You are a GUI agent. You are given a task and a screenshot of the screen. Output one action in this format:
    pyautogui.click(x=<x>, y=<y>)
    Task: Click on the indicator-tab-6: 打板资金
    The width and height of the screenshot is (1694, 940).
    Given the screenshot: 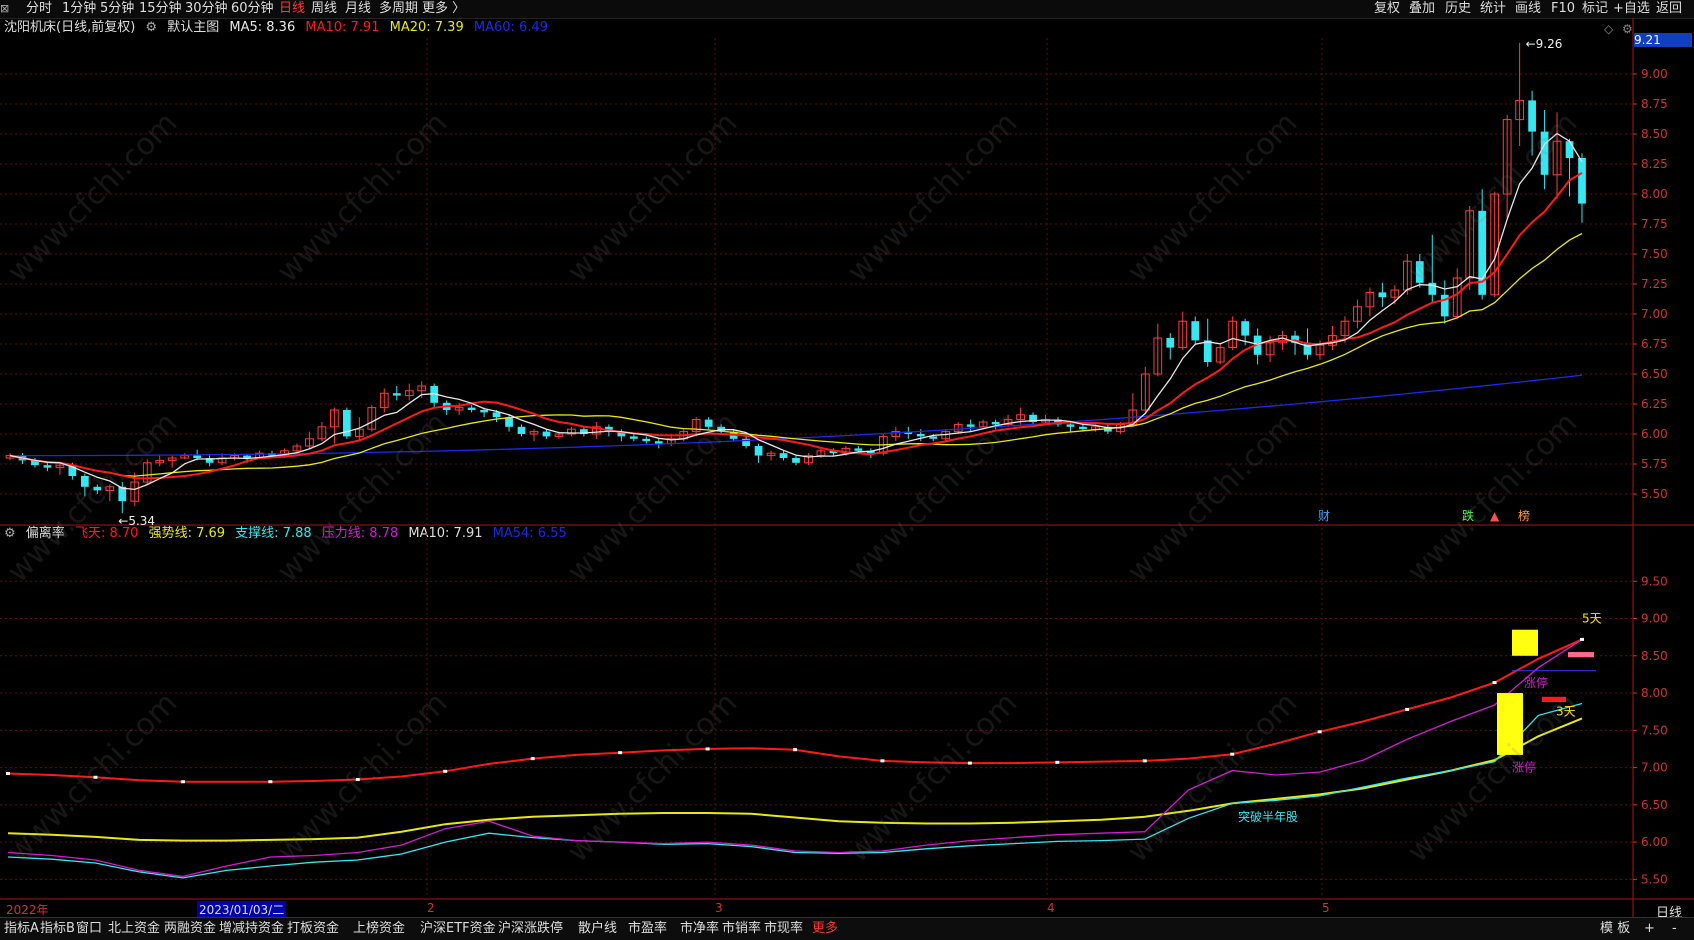 What is the action you would take?
    pyautogui.click(x=313, y=929)
    